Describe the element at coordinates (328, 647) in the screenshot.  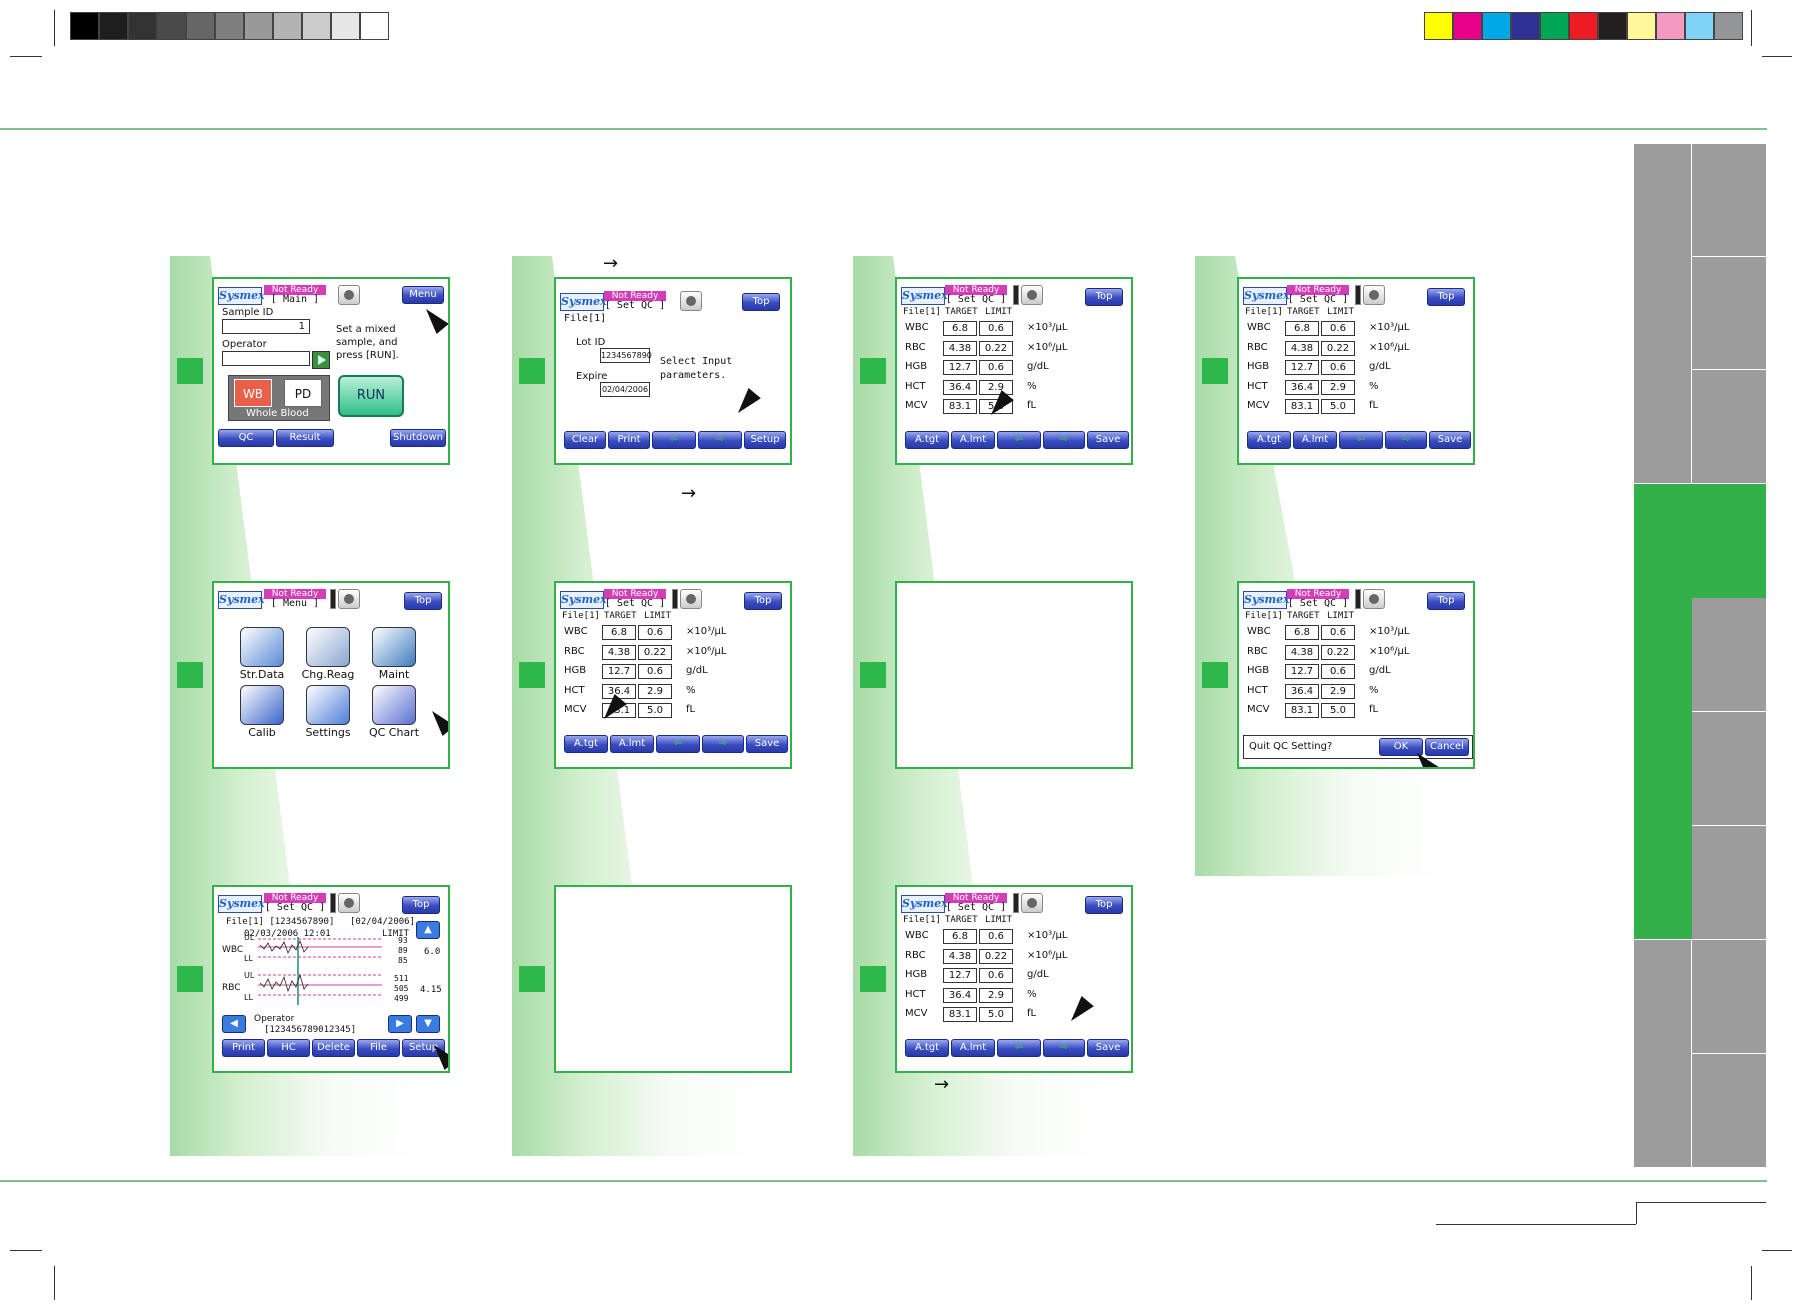
I see `menu-chgreag-icon` at that location.